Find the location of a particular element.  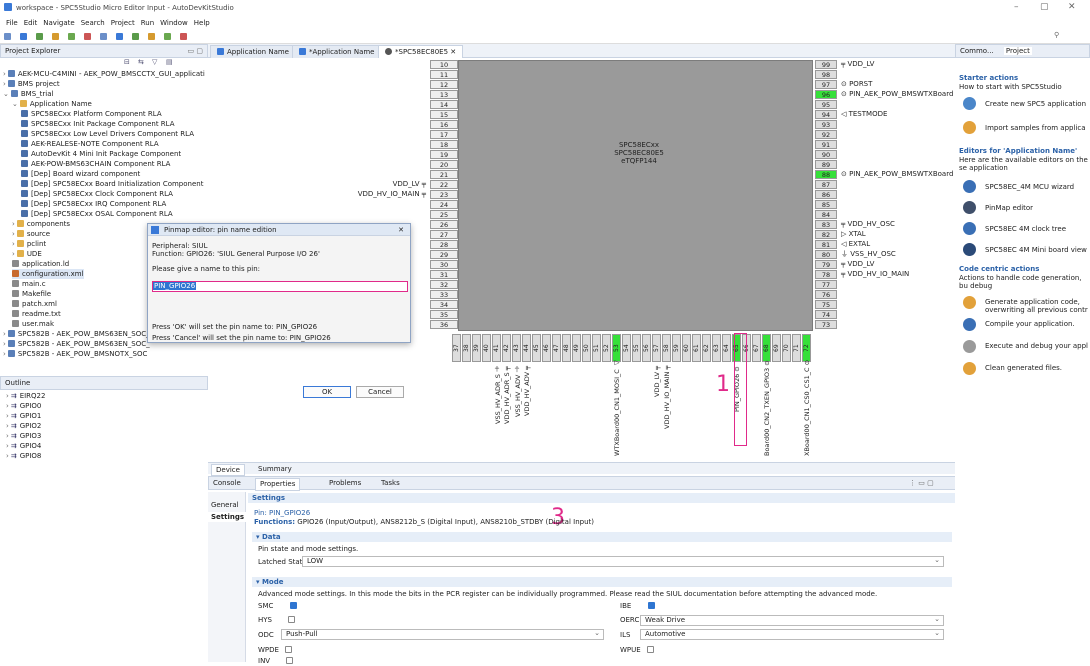

bottom-pin: 63 is located at coordinates (716, 348).